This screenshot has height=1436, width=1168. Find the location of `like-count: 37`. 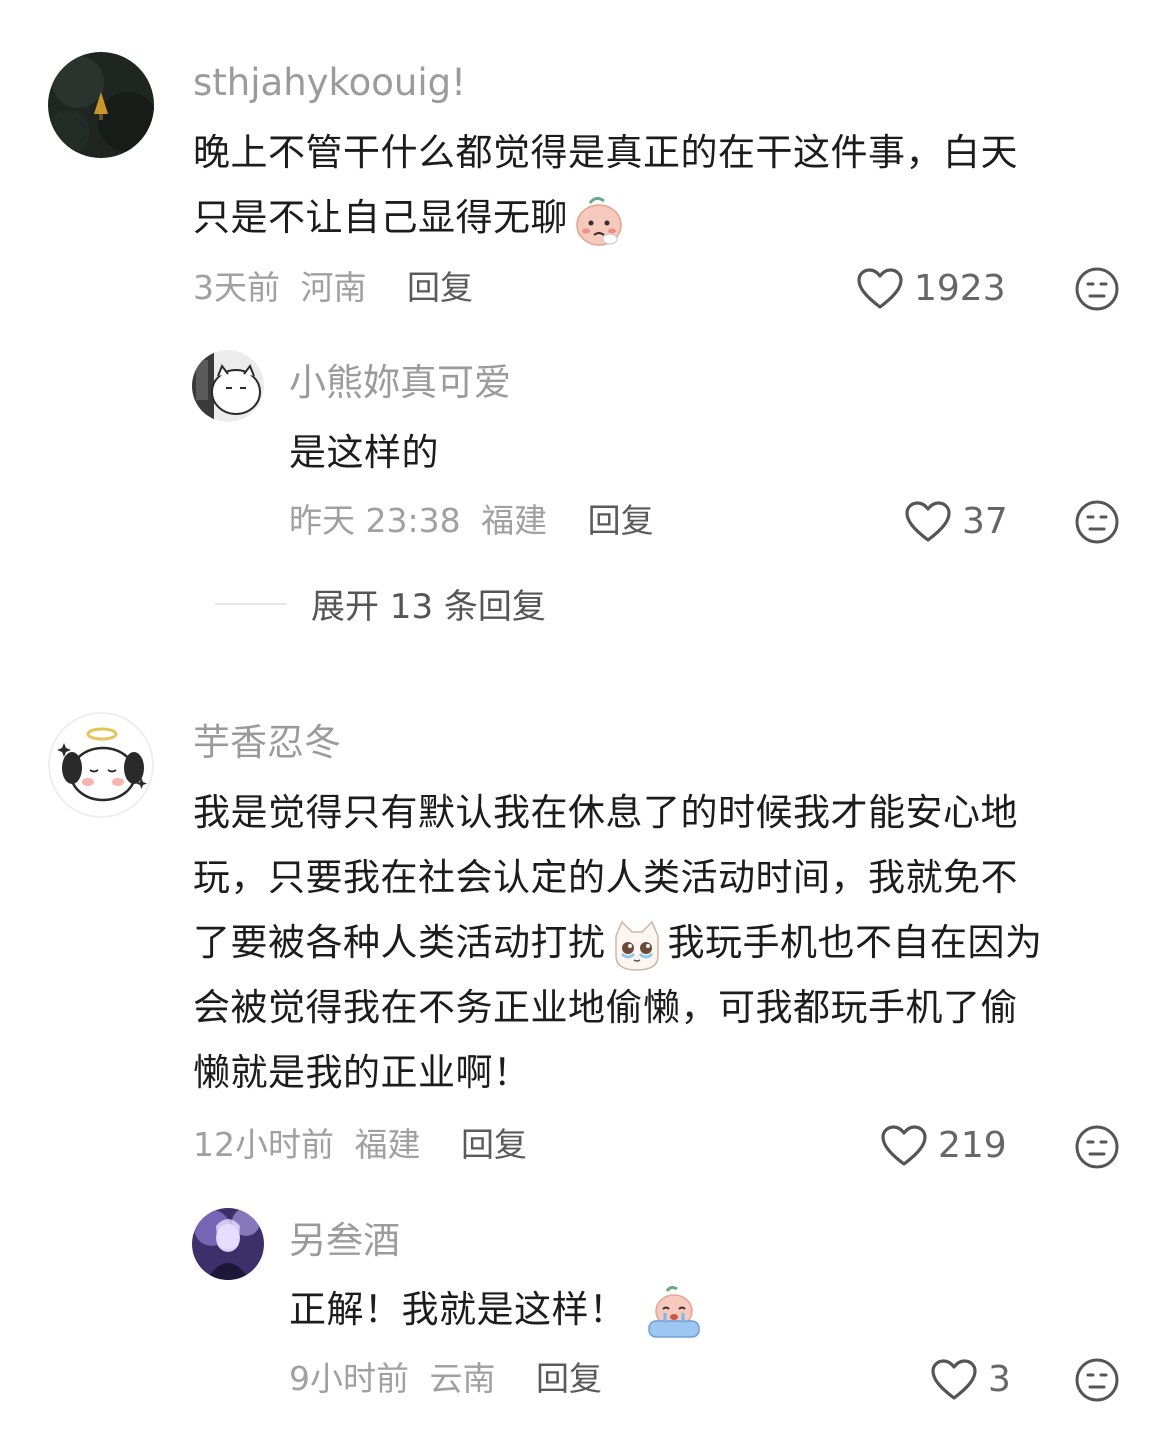

like-count: 37 is located at coordinates (985, 521).